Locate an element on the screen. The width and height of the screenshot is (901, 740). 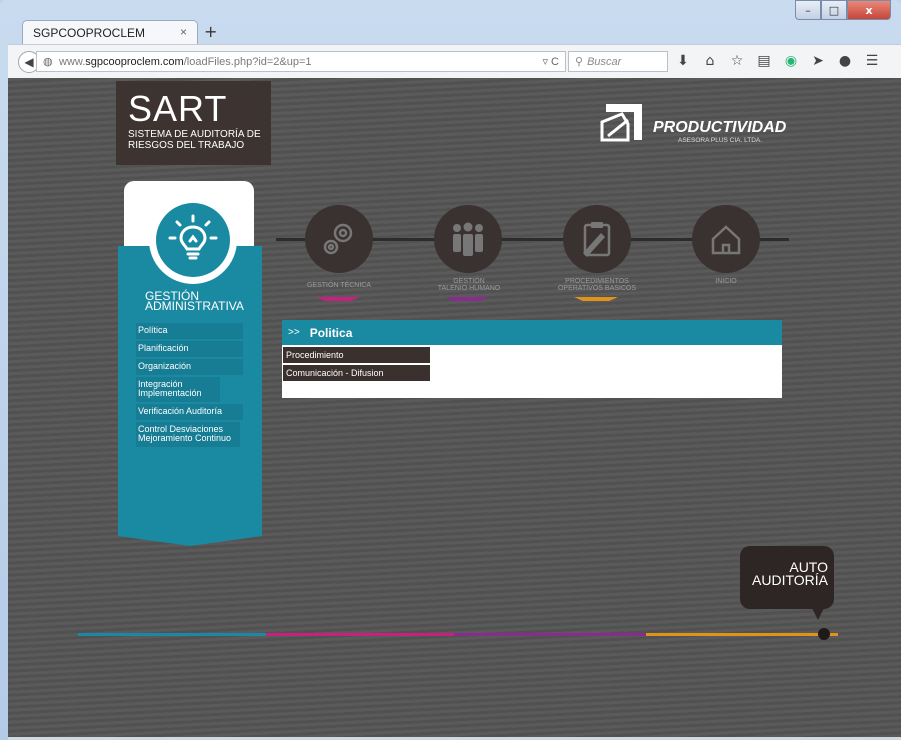
nav-procedimientos-button is located at coordinates (597, 239).